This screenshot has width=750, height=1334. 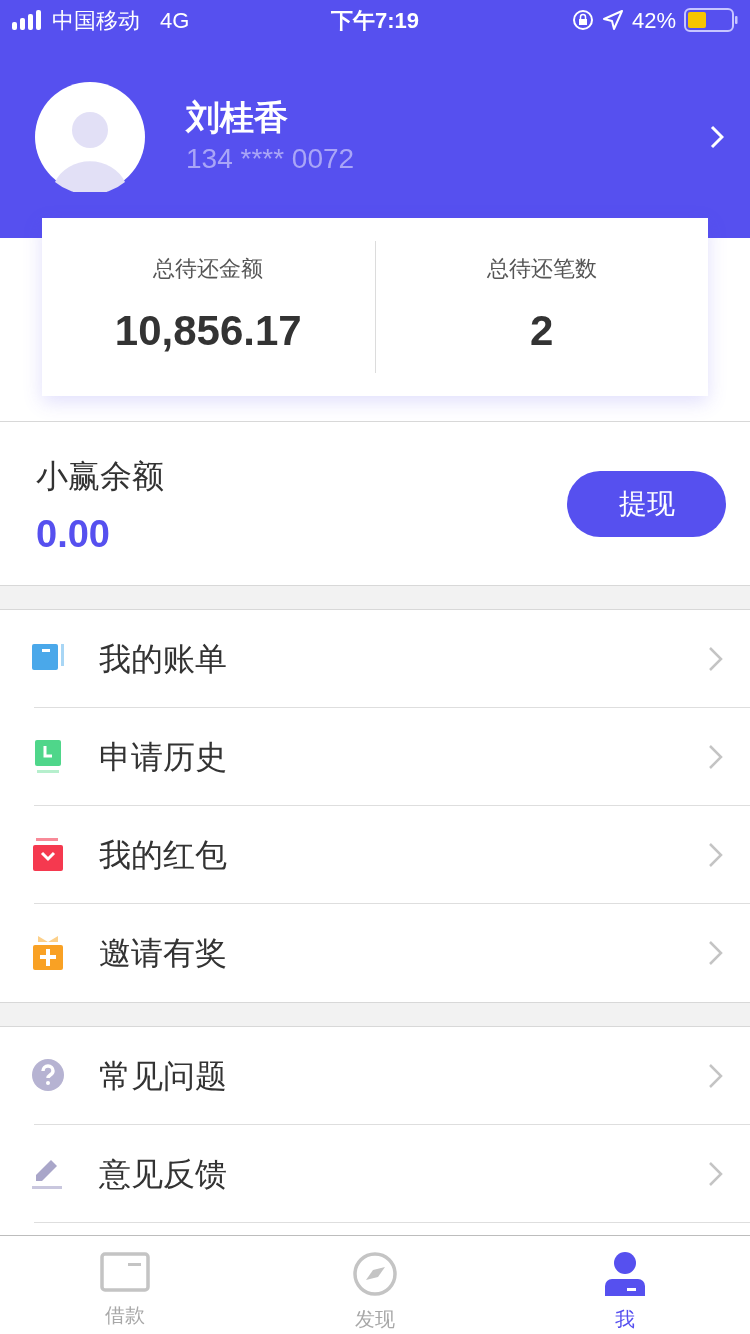 What do you see at coordinates (375, 659) in the screenshot?
I see `menu-item: 我的账单` at bounding box center [375, 659].